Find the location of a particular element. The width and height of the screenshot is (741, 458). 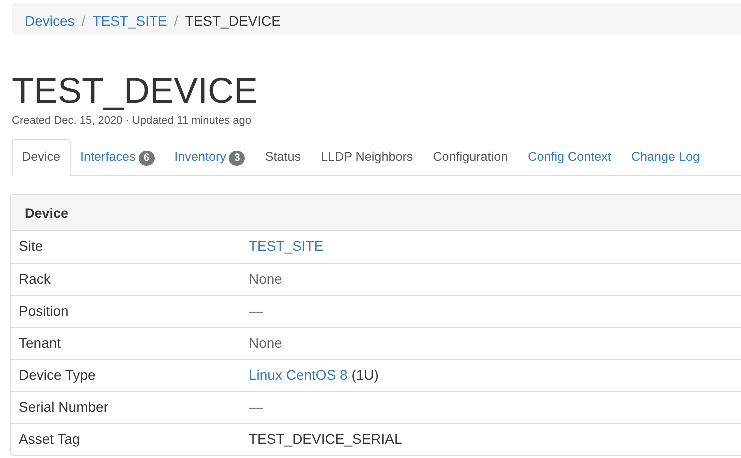

breadcrumb-link: TEST_SITE is located at coordinates (130, 19).